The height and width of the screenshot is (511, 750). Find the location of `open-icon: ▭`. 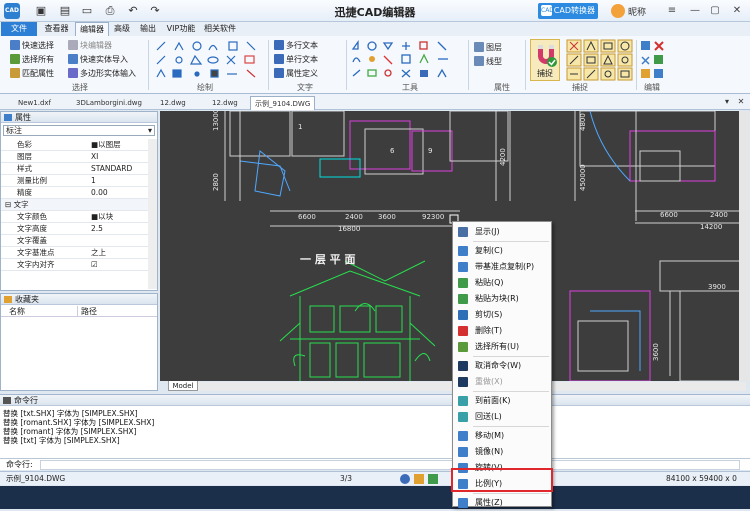

open-icon: ▭ is located at coordinates (87, 11).